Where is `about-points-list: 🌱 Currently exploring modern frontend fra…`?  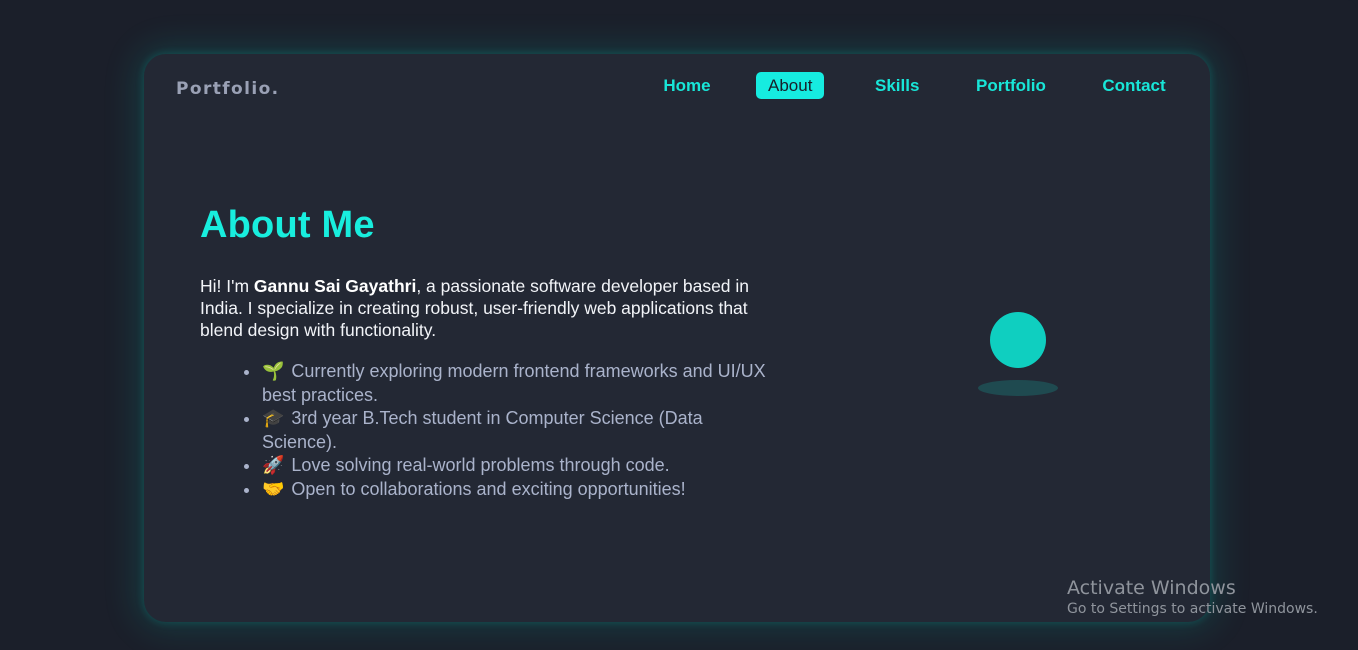 about-points-list: 🌱 Currently exploring modern frontend fra… is located at coordinates (512, 430).